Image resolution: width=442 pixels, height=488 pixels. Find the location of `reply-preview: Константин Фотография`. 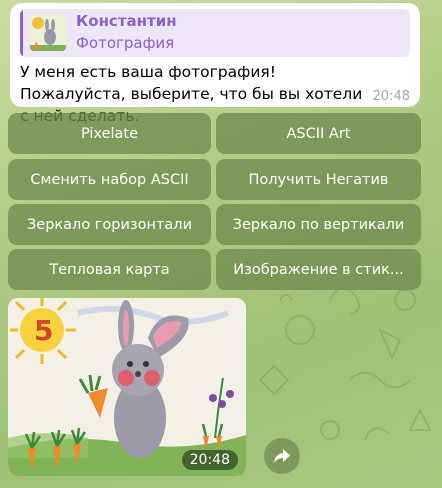

reply-preview: Константин Фотография is located at coordinates (215, 33).